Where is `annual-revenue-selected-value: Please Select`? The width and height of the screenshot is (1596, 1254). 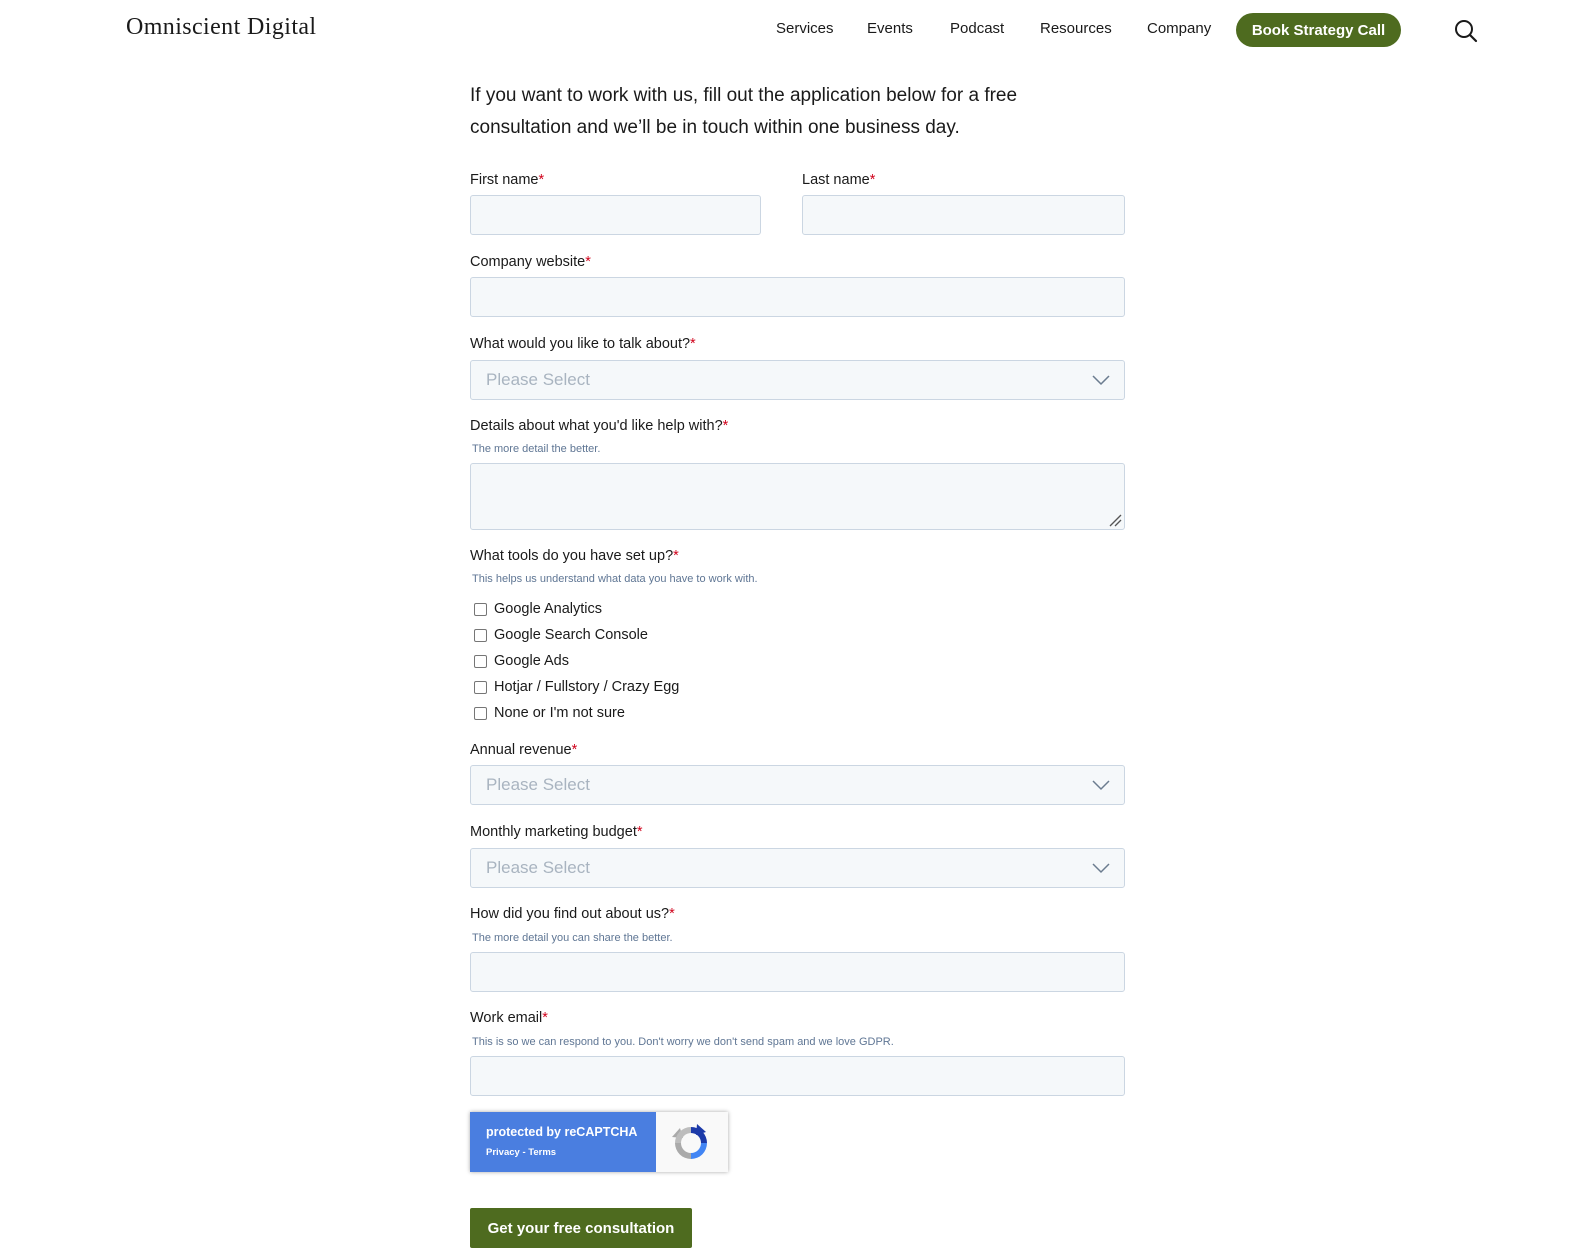 annual-revenue-selected-value: Please Select is located at coordinates (538, 784).